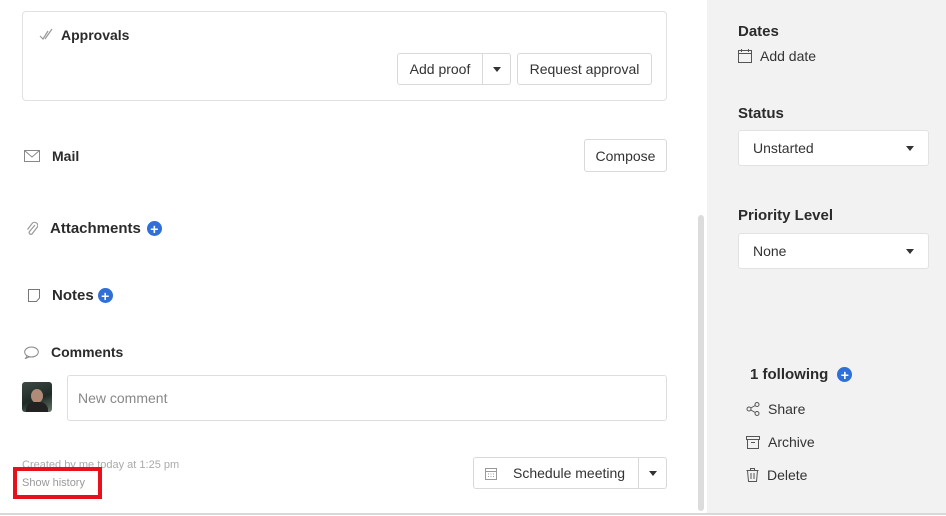  Describe the element at coordinates (584, 69) in the screenshot. I see `request-approval-button: Request approval` at that location.